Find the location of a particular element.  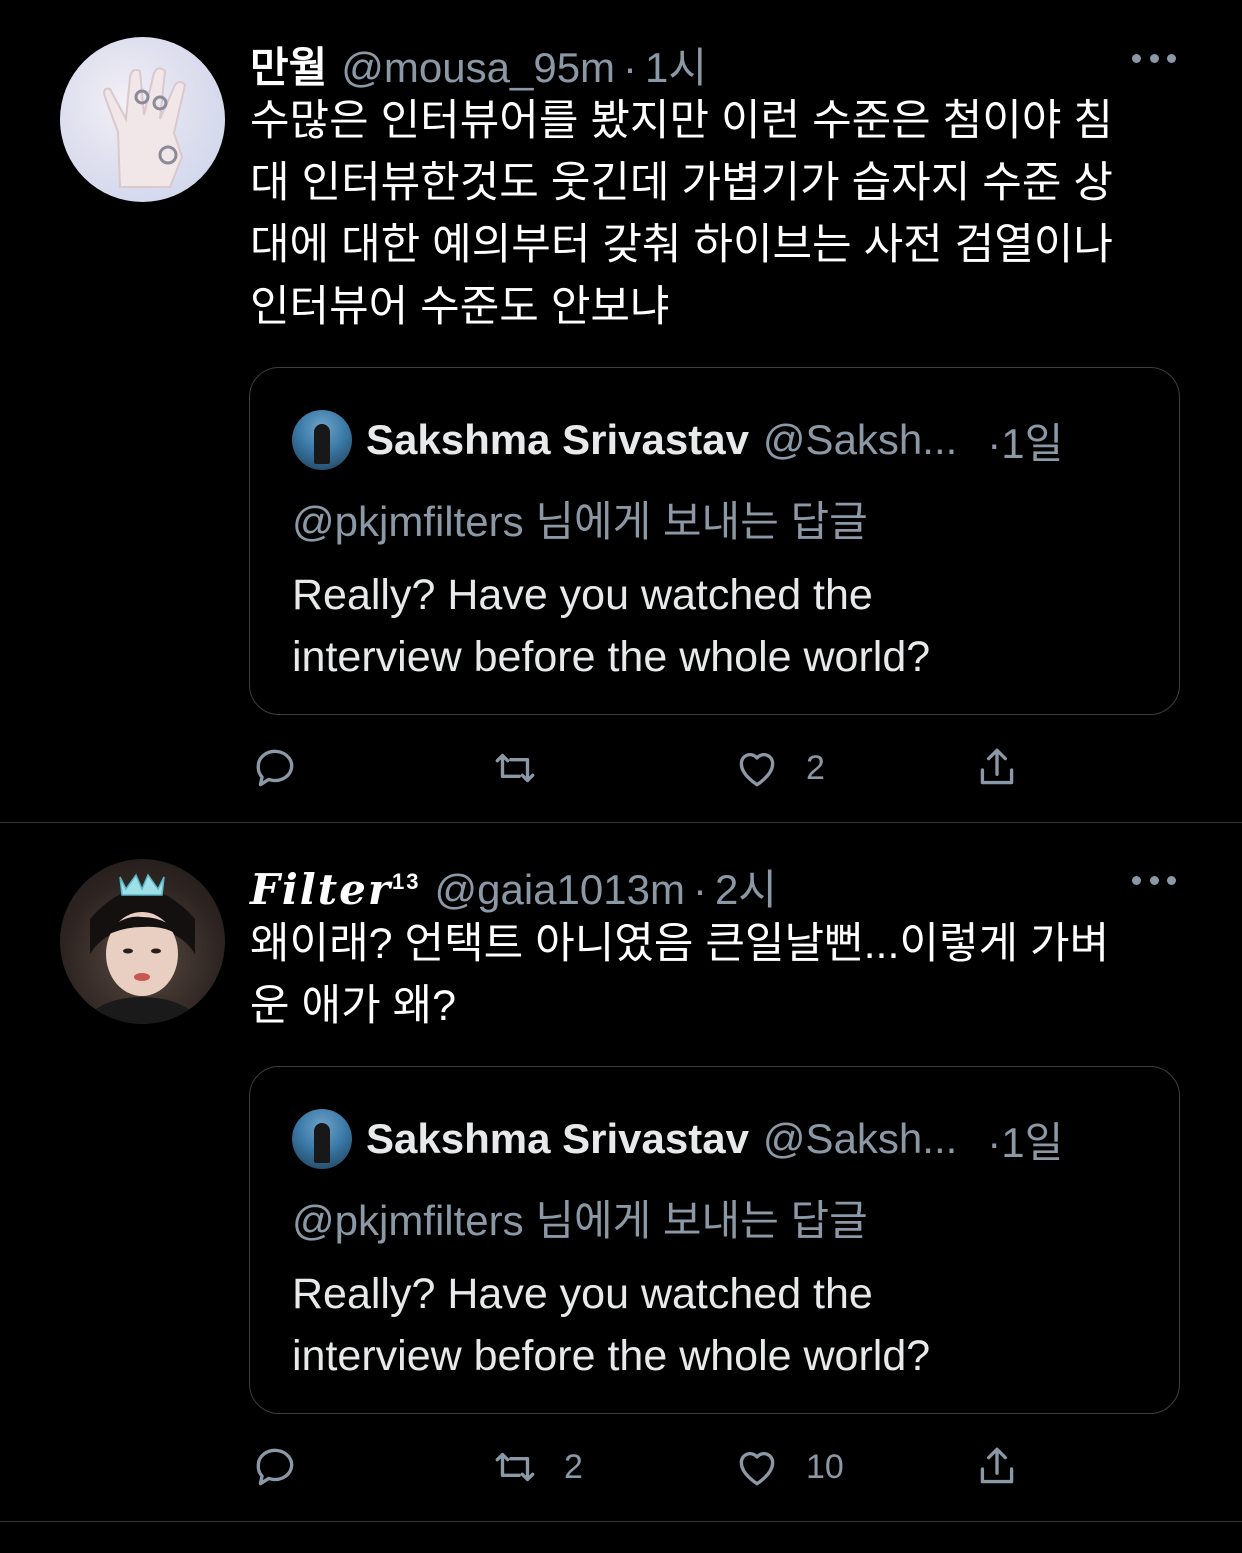

display-name: 만월 is located at coordinates (288, 64).